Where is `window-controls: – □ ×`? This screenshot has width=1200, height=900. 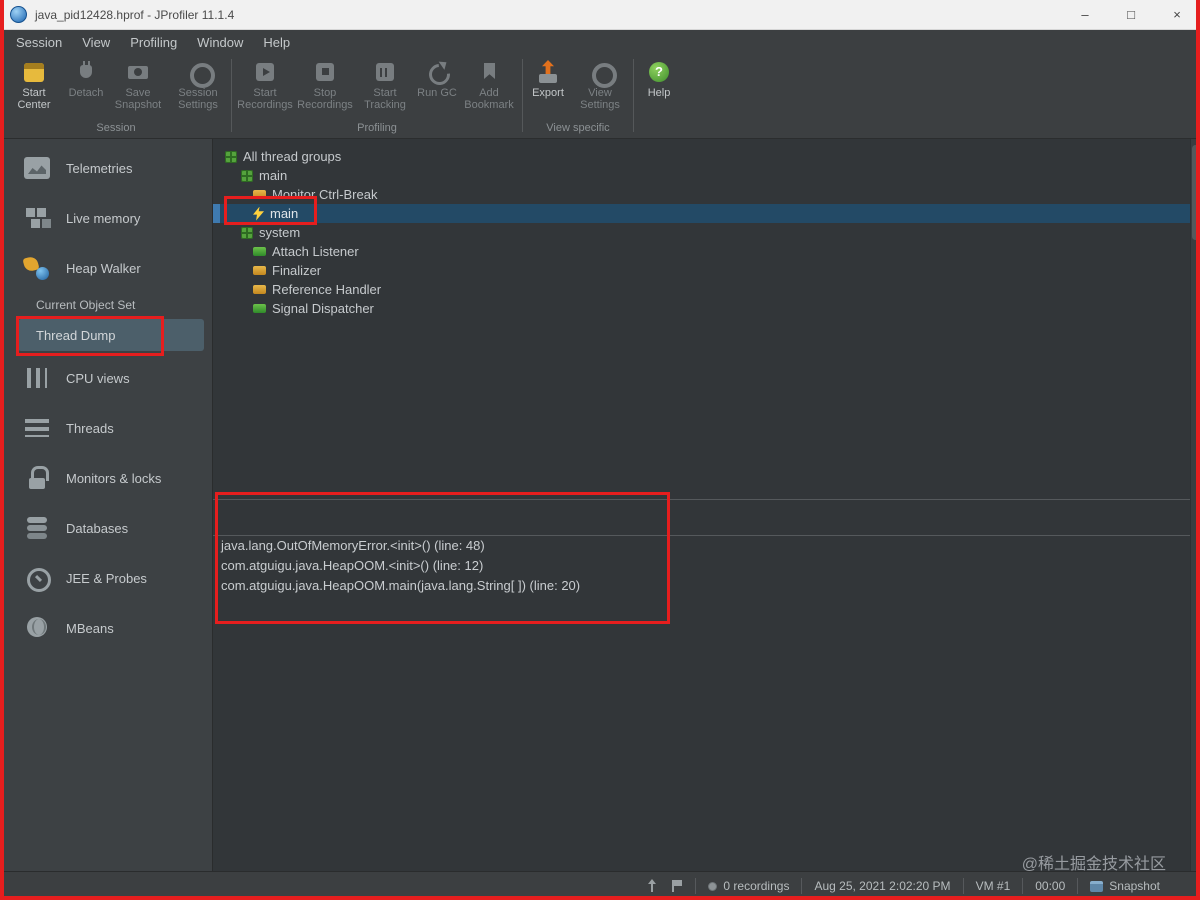 window-controls: – □ × is located at coordinates (1131, 14).